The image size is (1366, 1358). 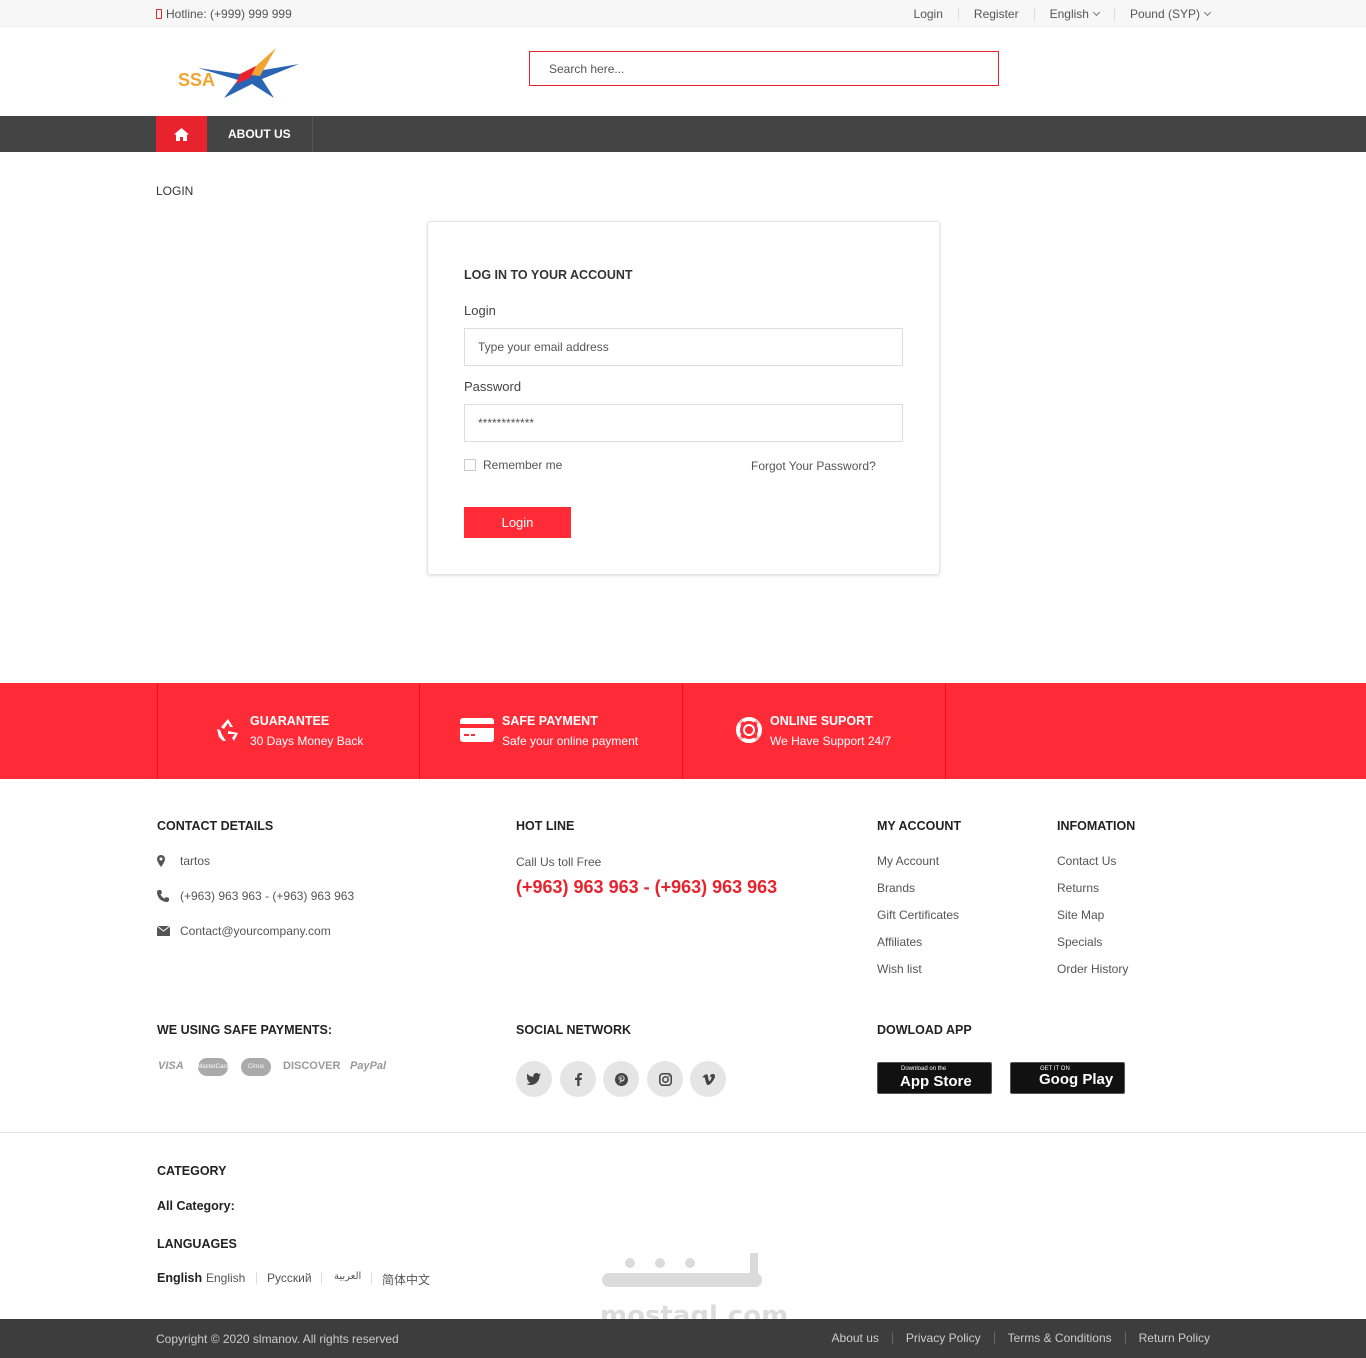 I want to click on login-label: Login, so click(x=480, y=310).